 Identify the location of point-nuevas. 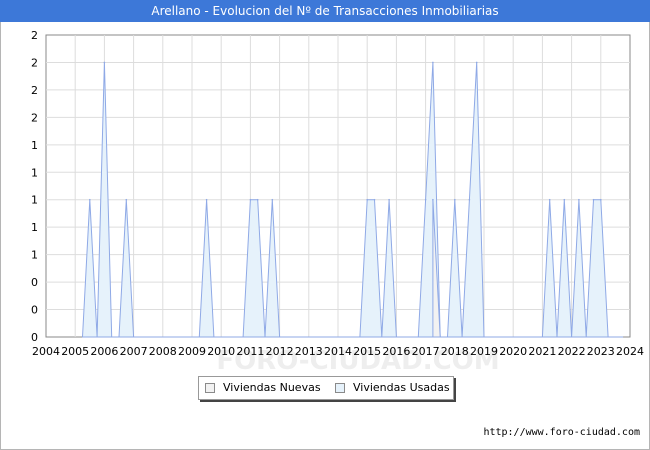
(433, 199).